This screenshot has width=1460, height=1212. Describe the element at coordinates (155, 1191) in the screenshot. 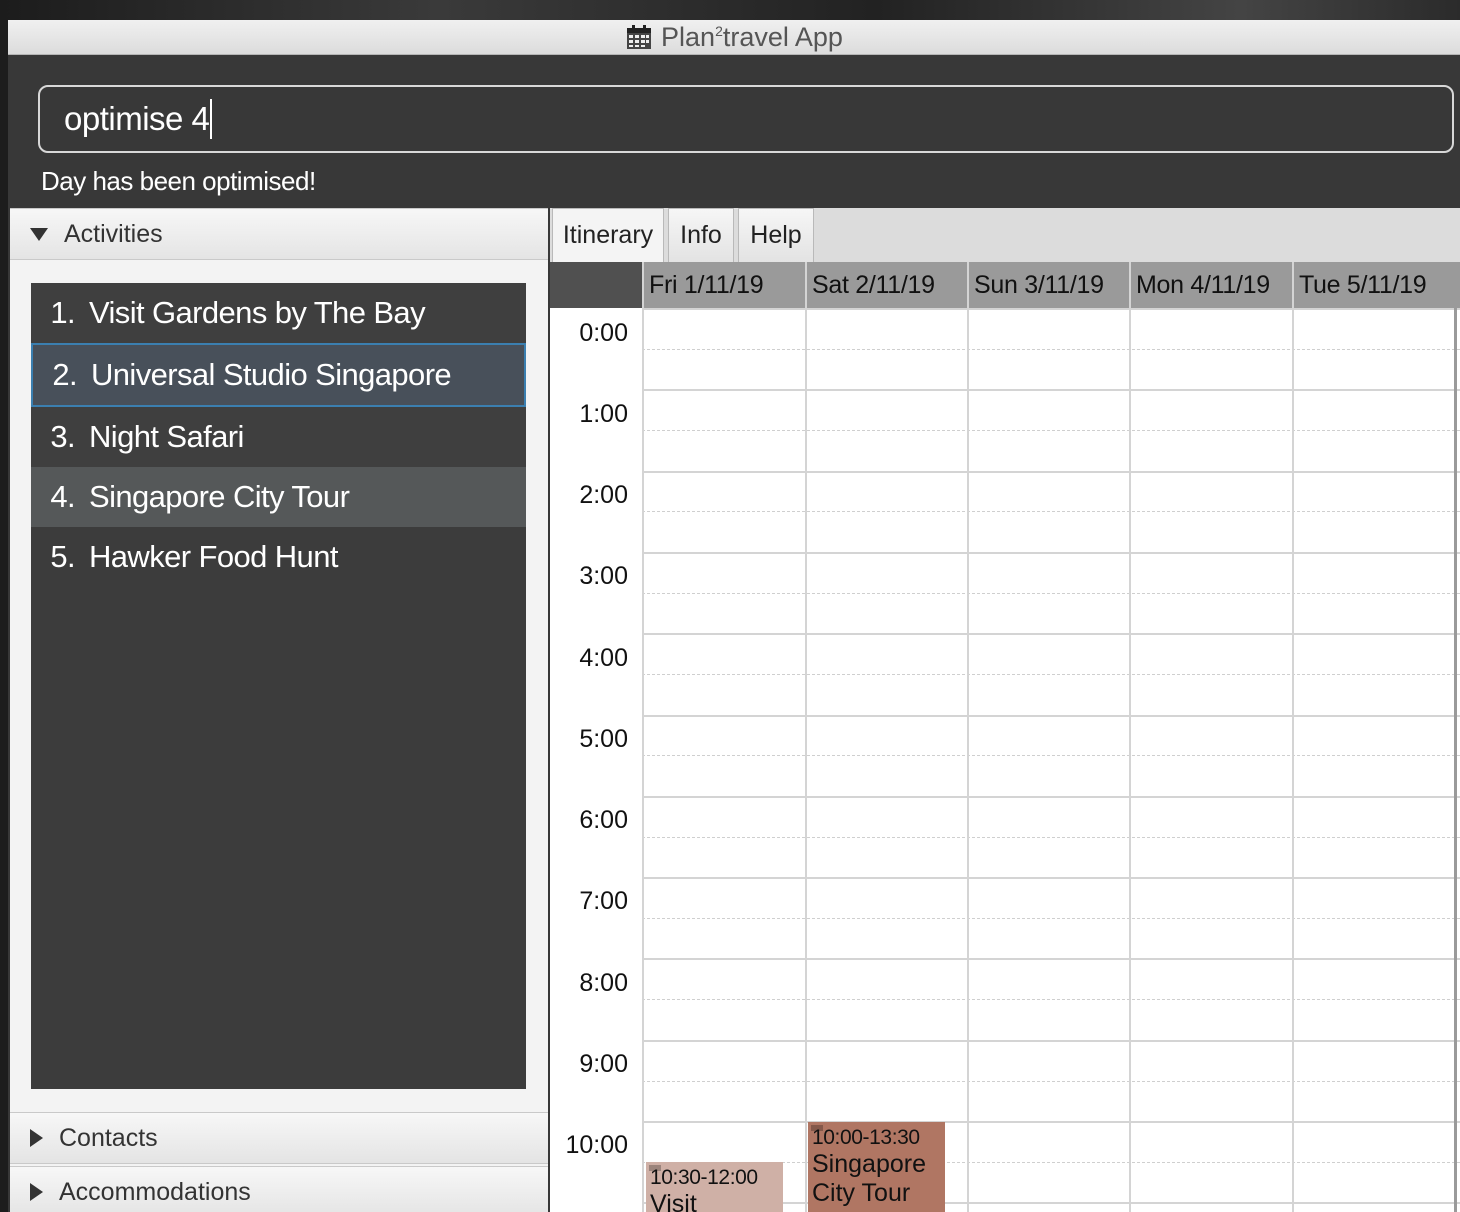

I see `accommodations-header-label: Accommodations` at that location.